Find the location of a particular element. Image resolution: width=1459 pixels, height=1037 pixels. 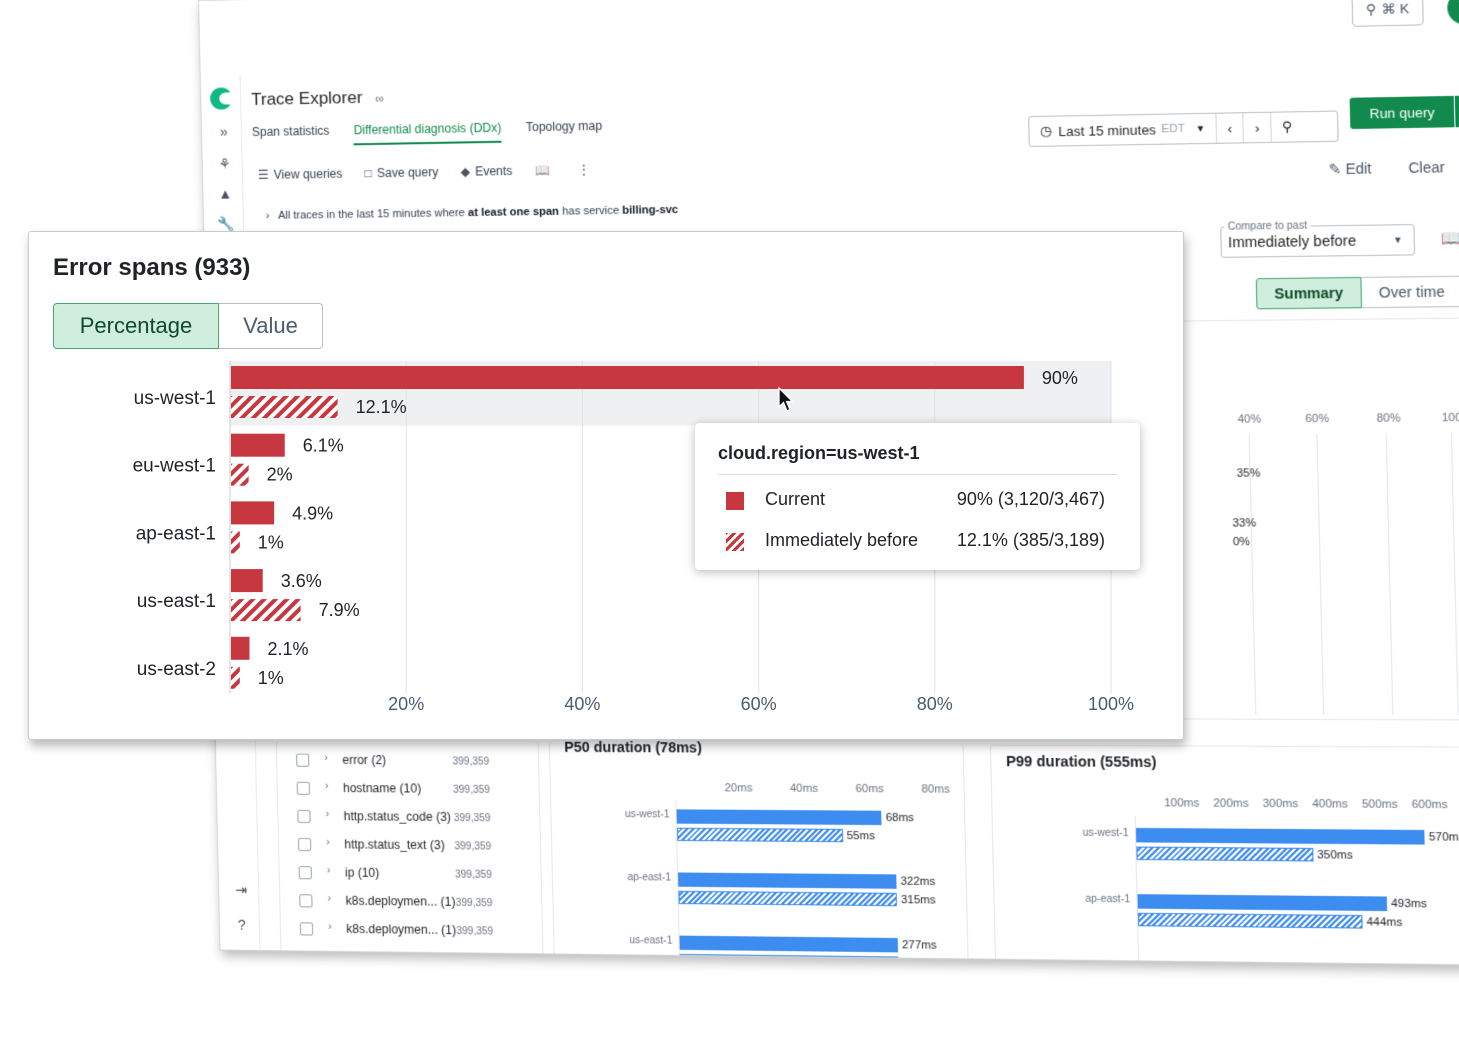

clear-button: Clear is located at coordinates (1426, 168).